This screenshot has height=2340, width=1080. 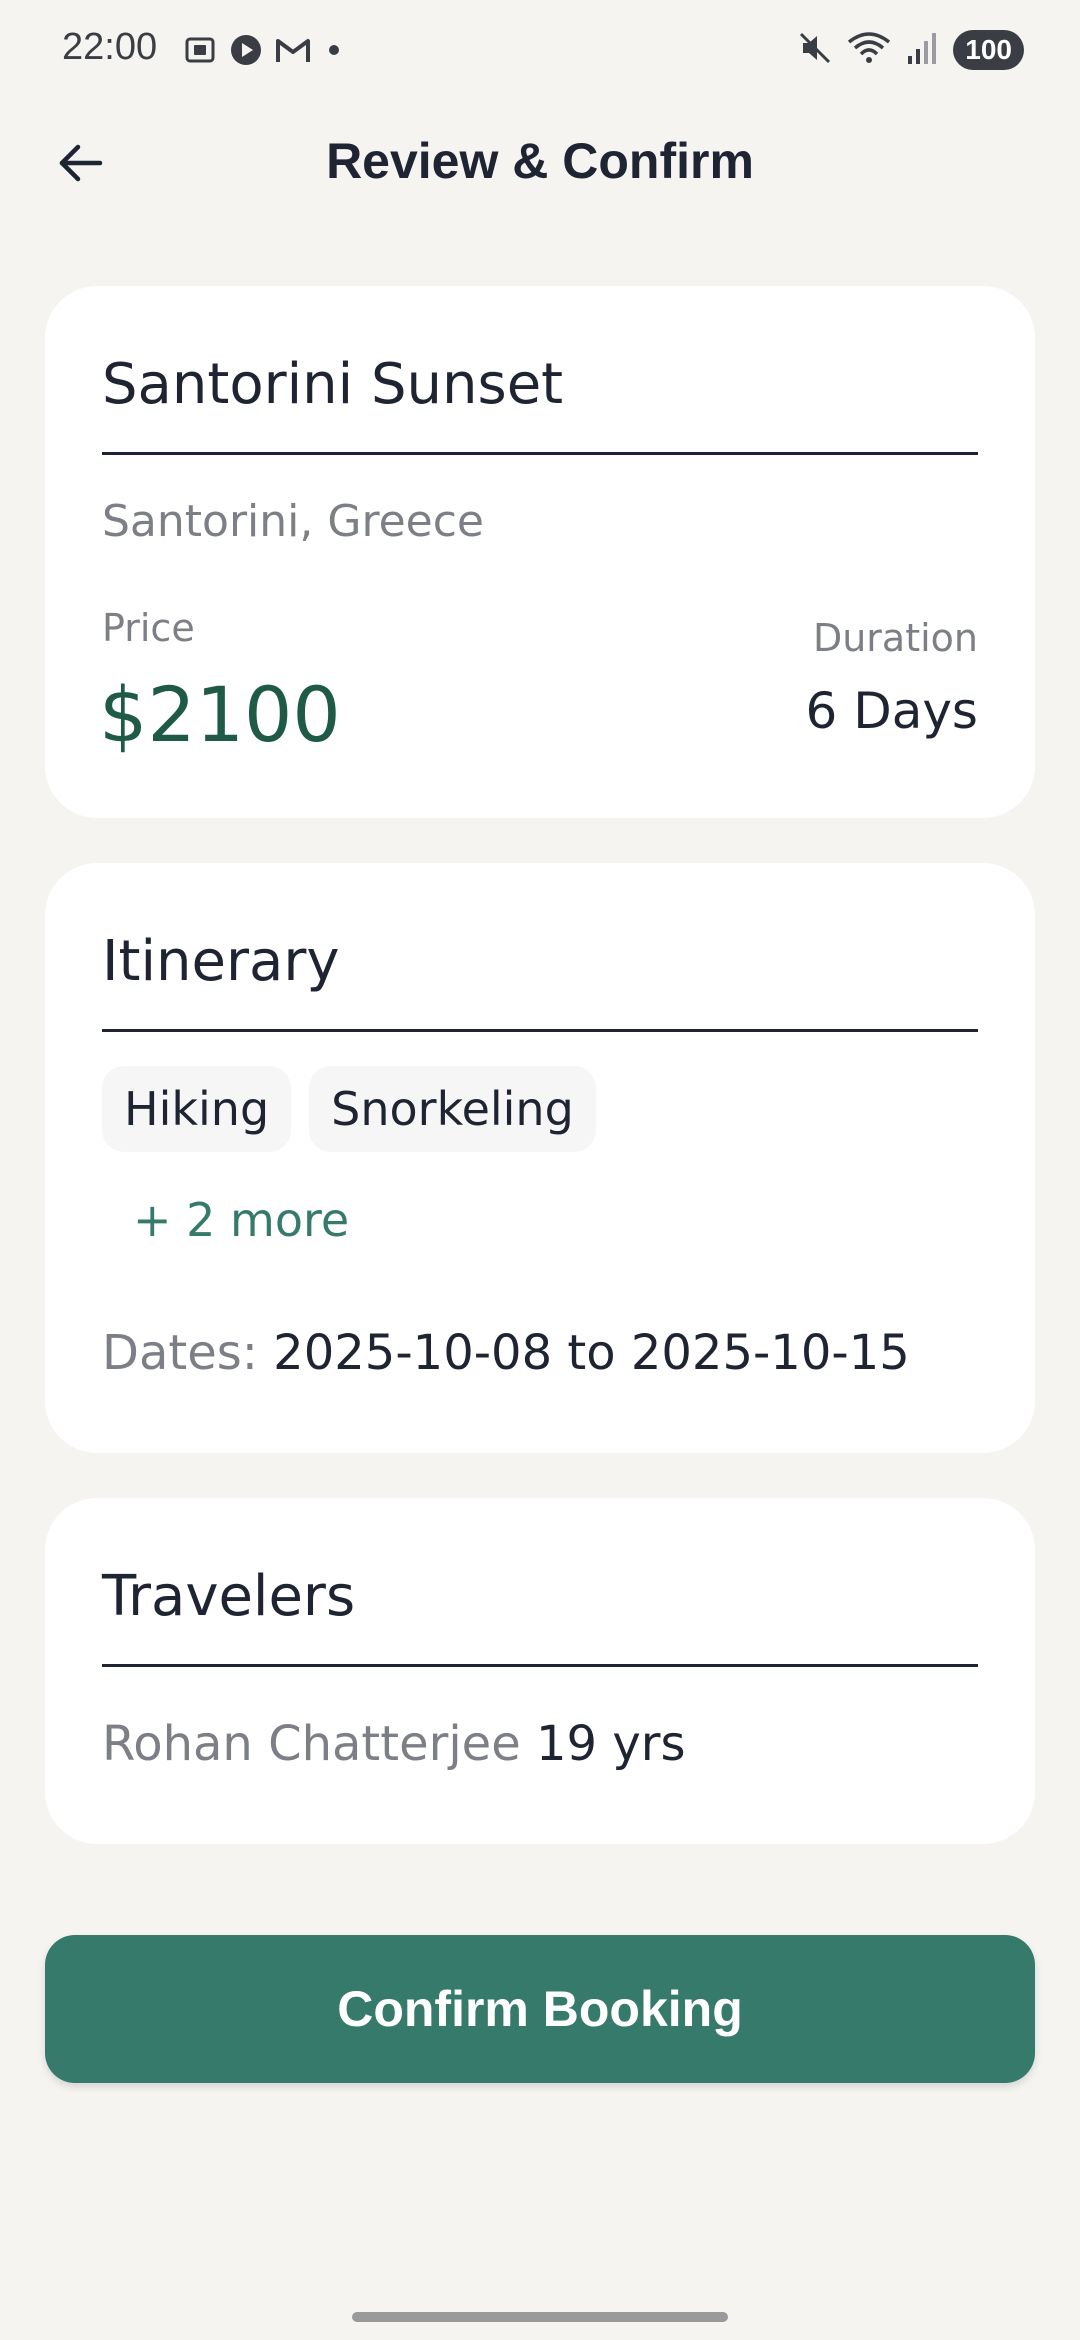 I want to click on traveler-age: 19 yrs, so click(x=611, y=1744).